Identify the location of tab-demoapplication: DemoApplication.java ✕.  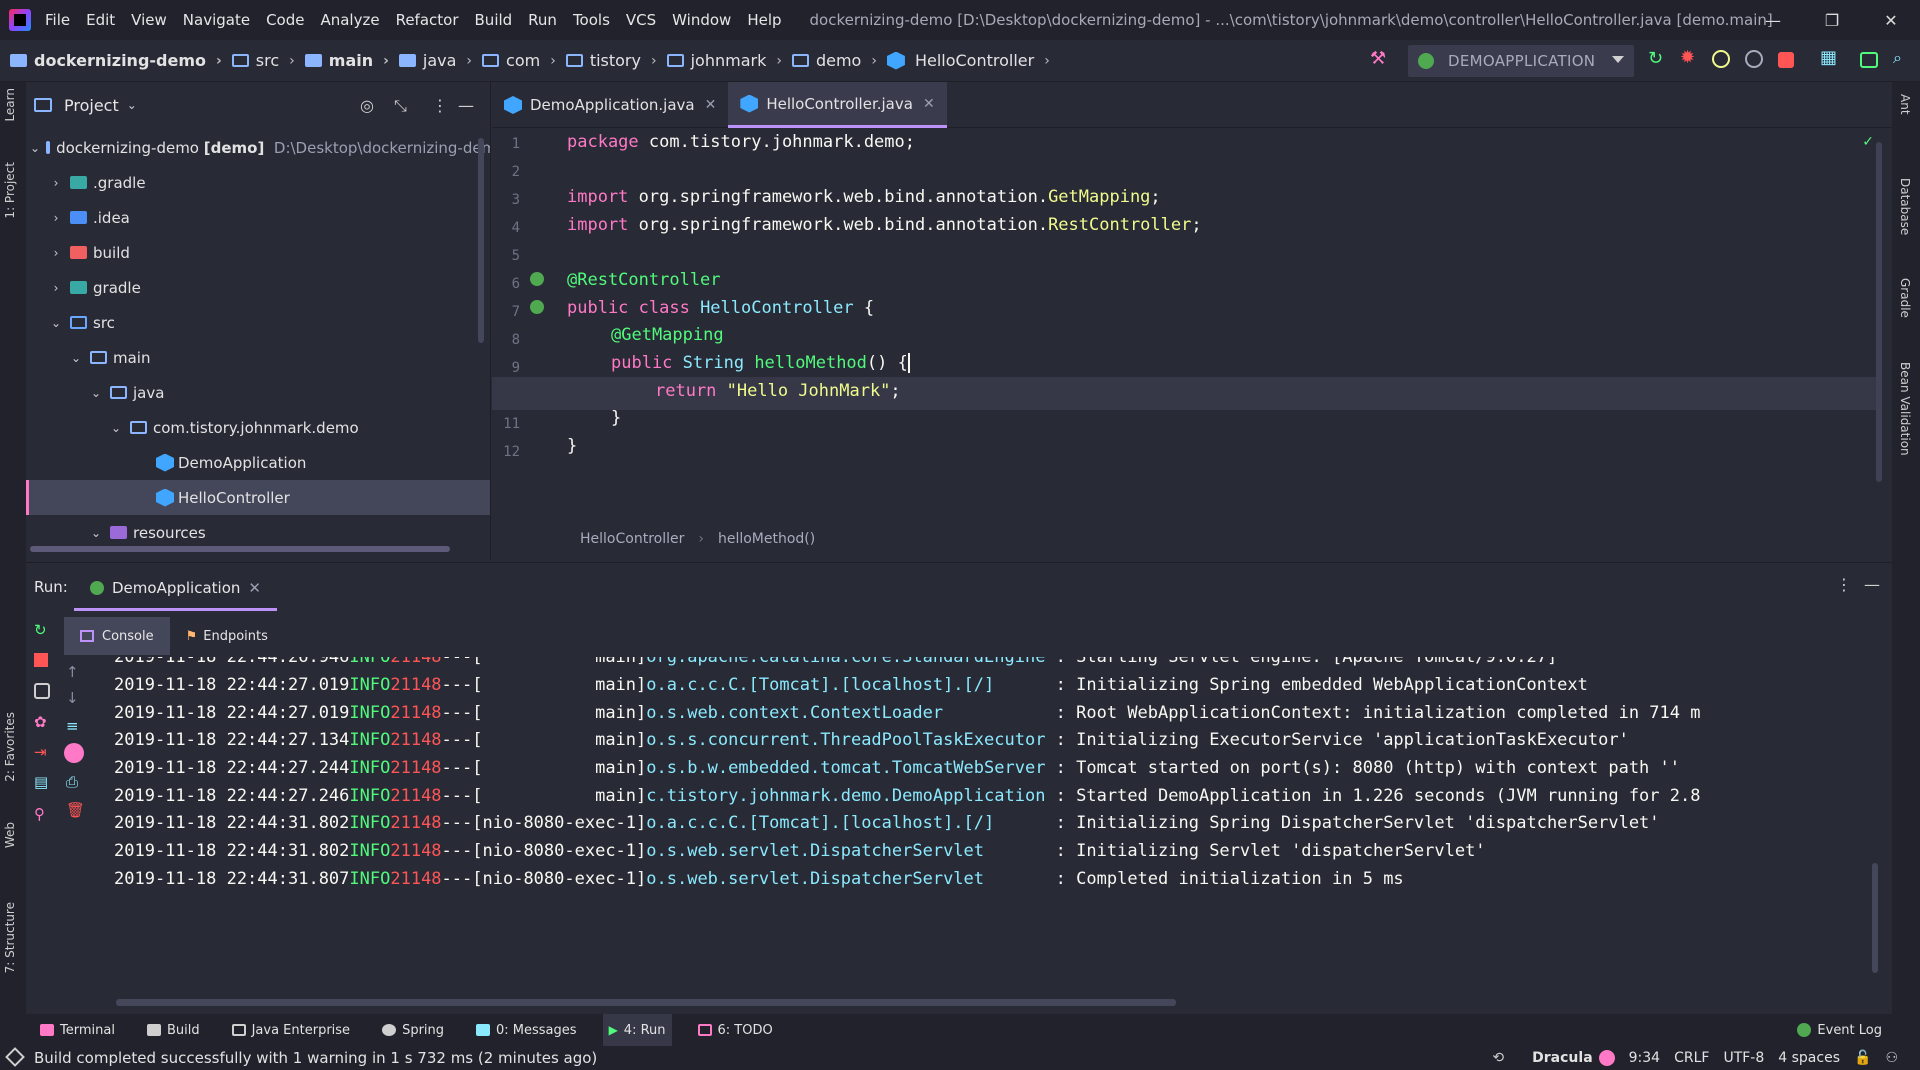
(610, 105).